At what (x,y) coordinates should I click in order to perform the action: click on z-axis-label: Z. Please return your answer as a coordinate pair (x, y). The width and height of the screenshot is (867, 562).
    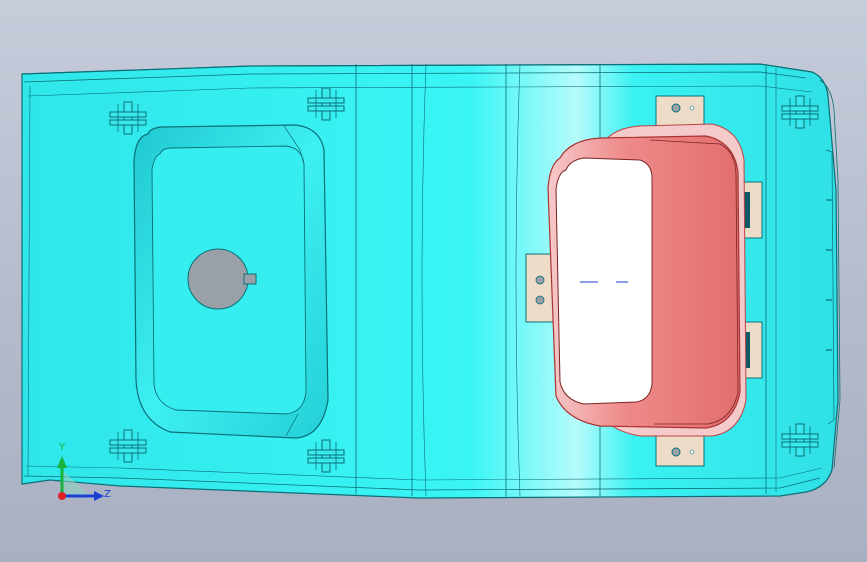
    Looking at the image, I should click on (107, 494).